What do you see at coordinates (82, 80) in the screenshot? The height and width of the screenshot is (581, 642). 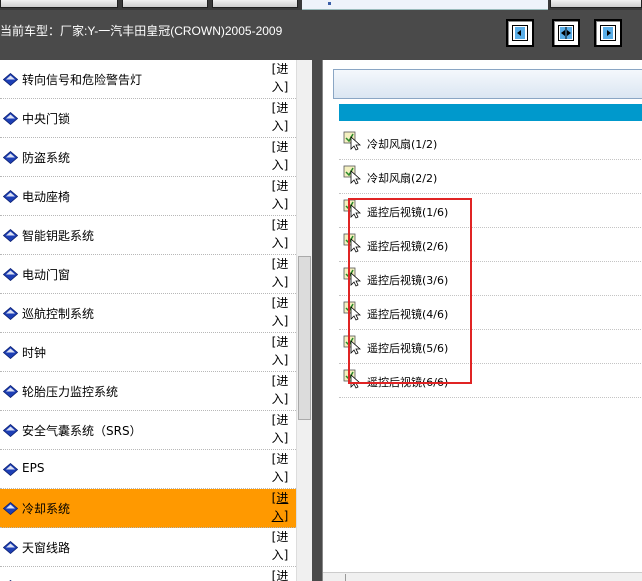 I see `sidebar-item-label: 转向信号和危险警告灯` at bounding box center [82, 80].